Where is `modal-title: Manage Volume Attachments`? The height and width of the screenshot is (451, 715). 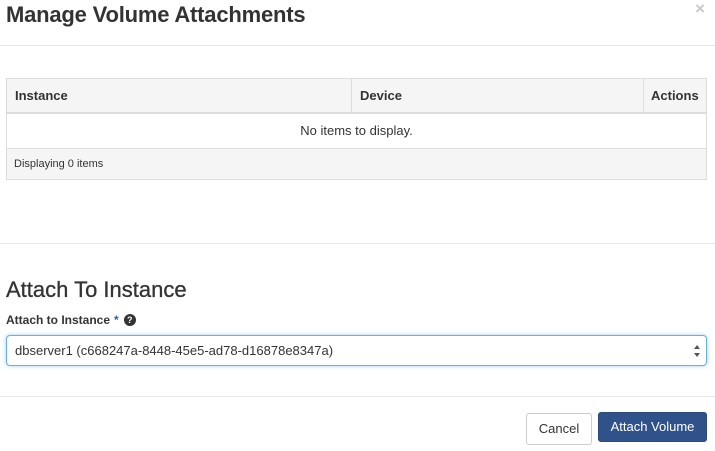
modal-title: Manage Volume Attachments is located at coordinates (156, 14).